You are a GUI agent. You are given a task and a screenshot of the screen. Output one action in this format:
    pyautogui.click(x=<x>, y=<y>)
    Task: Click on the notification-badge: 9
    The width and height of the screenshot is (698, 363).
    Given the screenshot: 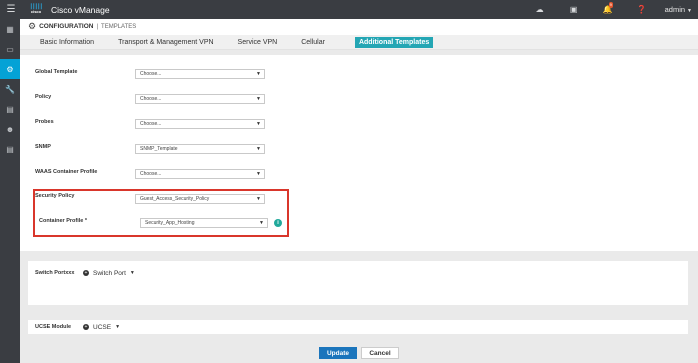 What is the action you would take?
    pyautogui.click(x=610, y=5)
    